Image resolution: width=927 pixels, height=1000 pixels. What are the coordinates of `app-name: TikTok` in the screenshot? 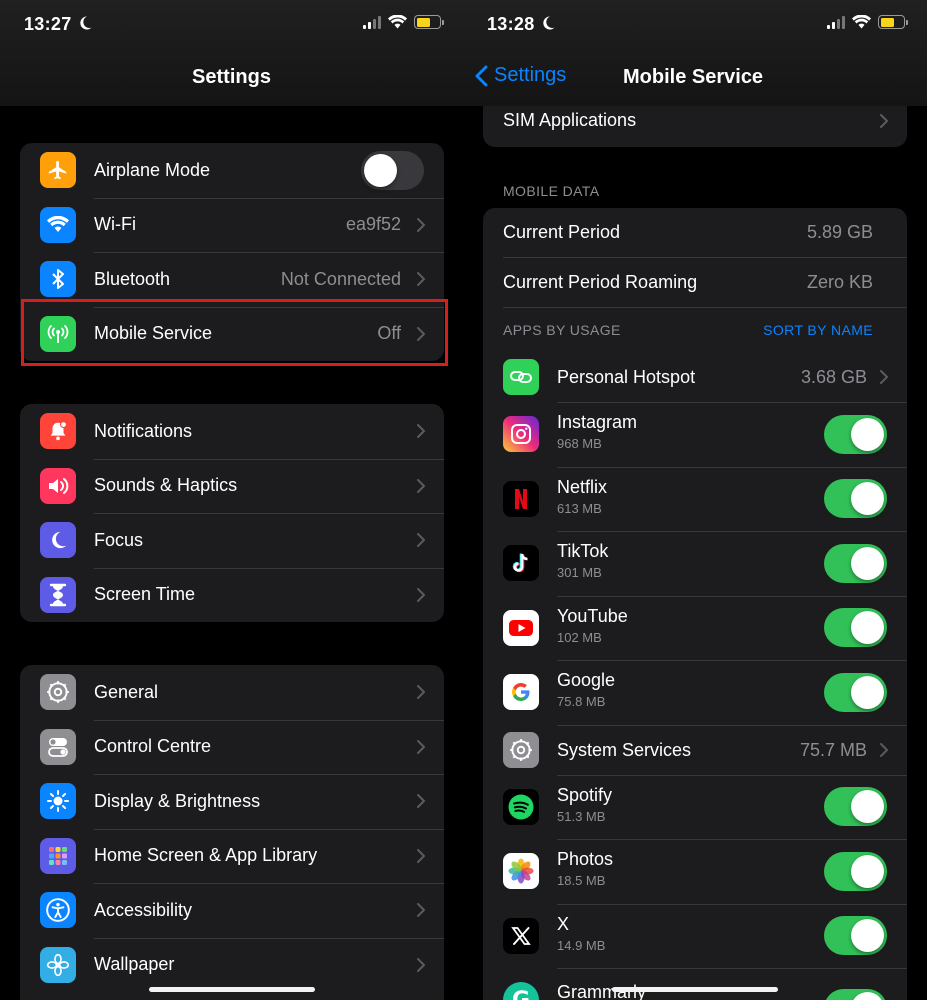 It's located at (583, 551).